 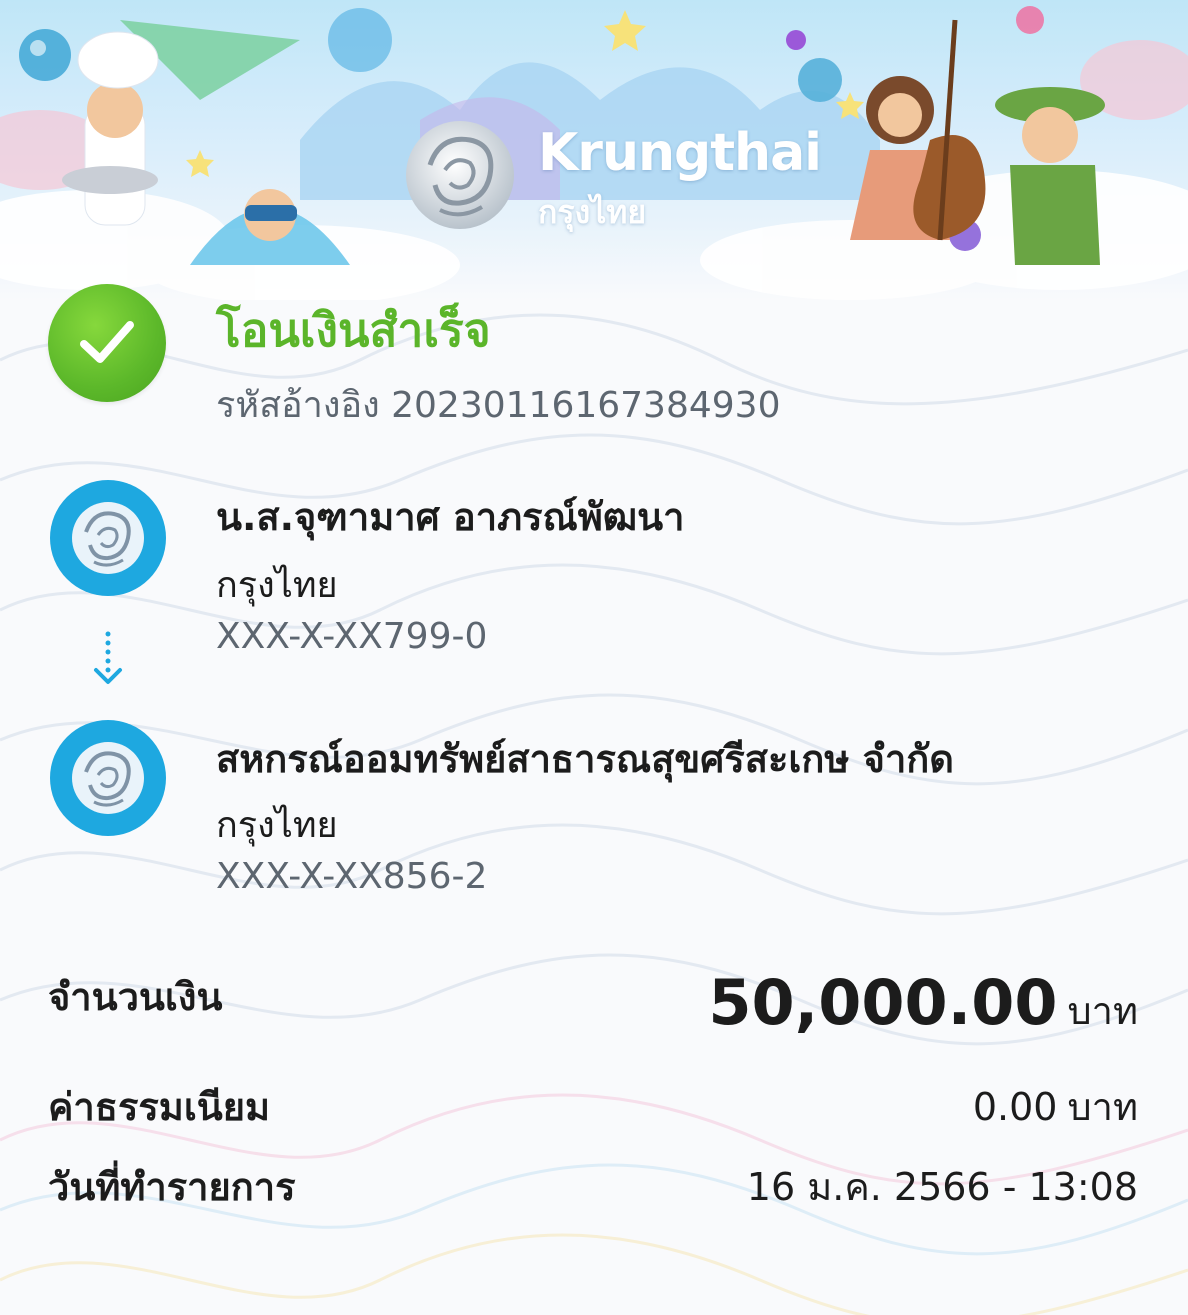 I want to click on fee-label: ค่าธรรมเนียม, so click(x=159, y=1107).